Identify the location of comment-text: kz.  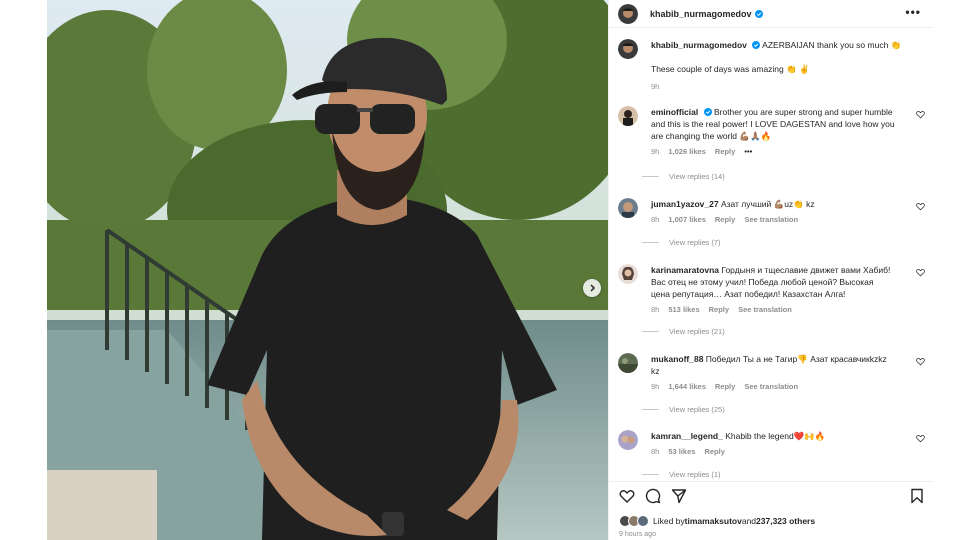
(655, 371).